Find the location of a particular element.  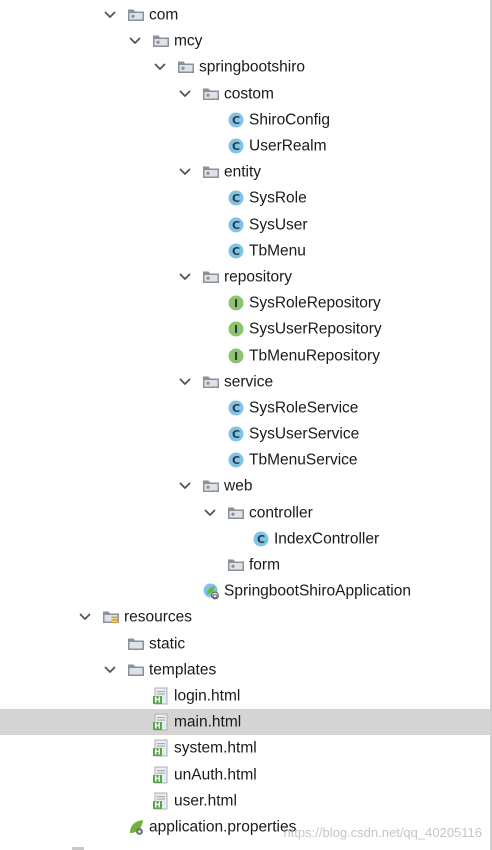

tree-row: entity is located at coordinates (245, 172).